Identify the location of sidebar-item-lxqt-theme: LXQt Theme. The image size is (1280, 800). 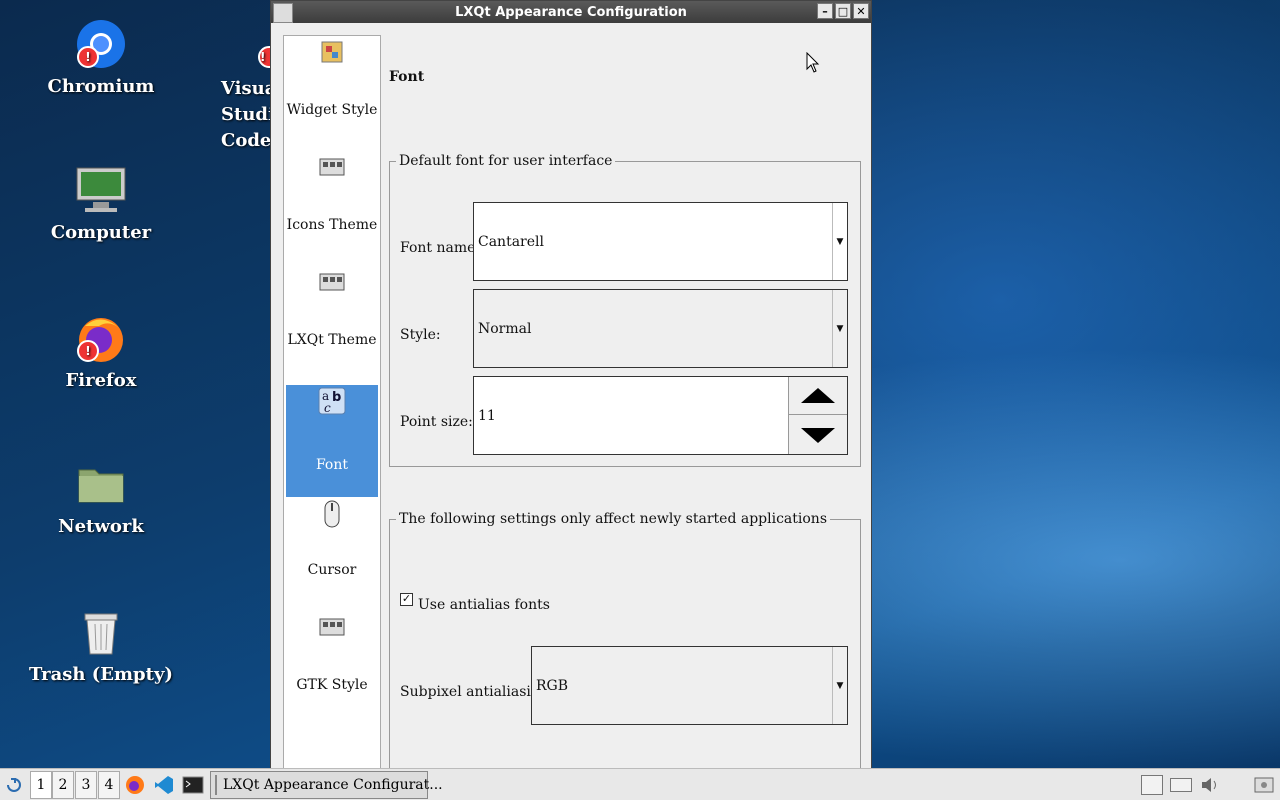
(332, 309).